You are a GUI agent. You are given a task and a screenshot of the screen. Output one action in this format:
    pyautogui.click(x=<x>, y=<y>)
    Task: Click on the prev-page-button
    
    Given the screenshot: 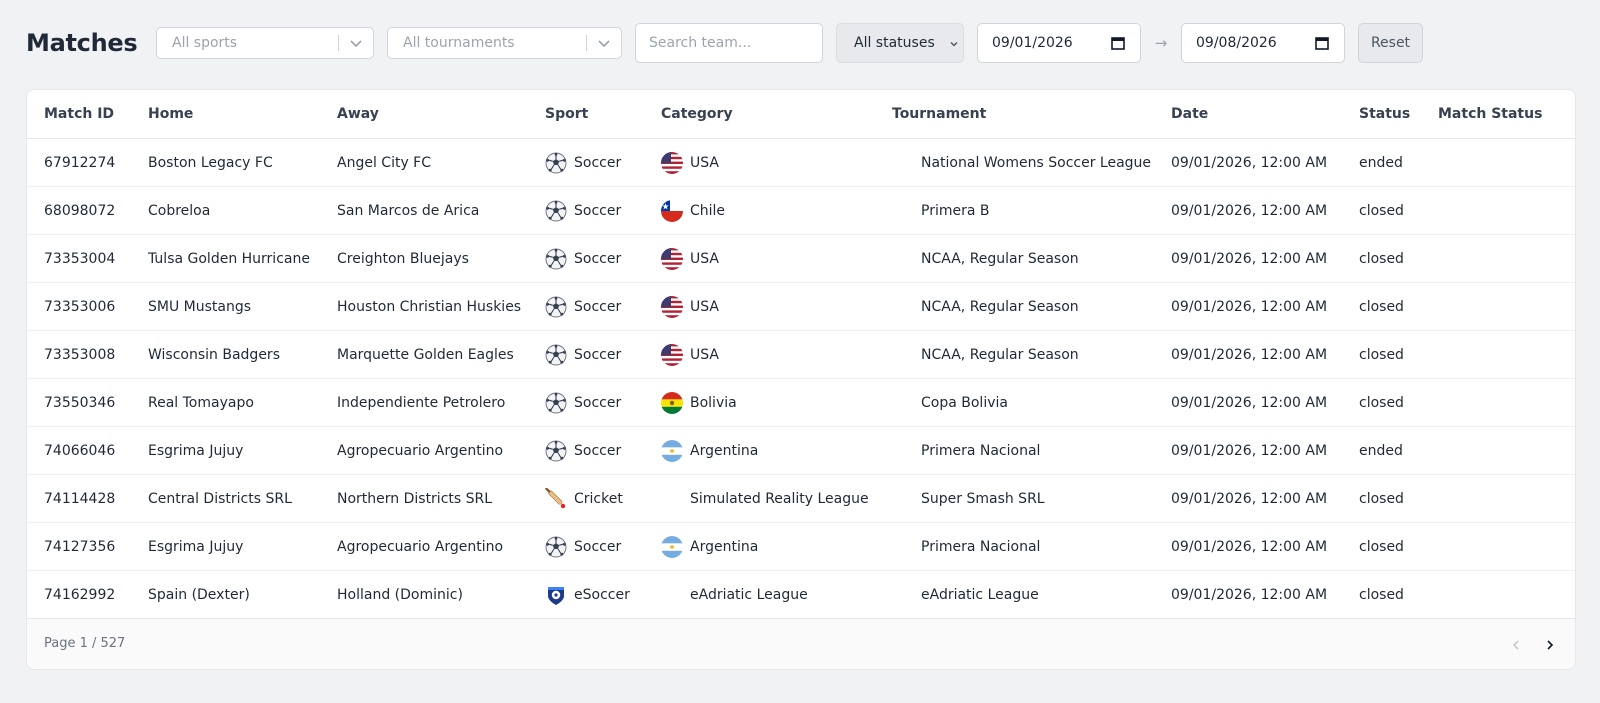 What is the action you would take?
    pyautogui.click(x=1516, y=645)
    